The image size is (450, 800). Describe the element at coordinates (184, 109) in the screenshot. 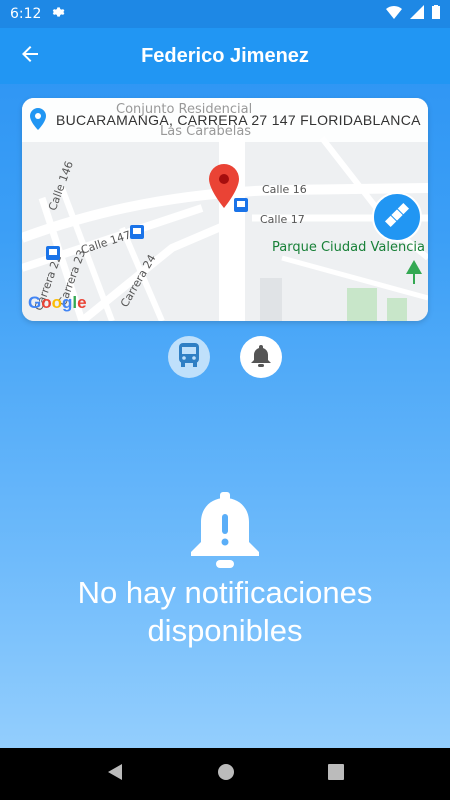

I see `place-label: Conjunto Residencial` at that location.